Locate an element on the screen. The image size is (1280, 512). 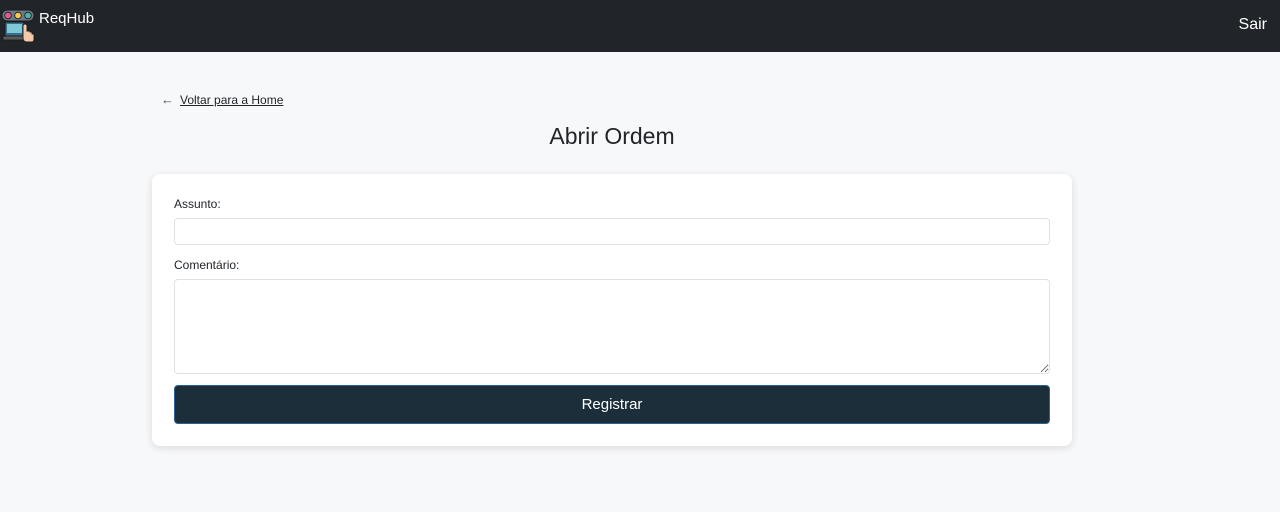
back-to-home-link: ← Voltar para a Home is located at coordinates (222, 99).